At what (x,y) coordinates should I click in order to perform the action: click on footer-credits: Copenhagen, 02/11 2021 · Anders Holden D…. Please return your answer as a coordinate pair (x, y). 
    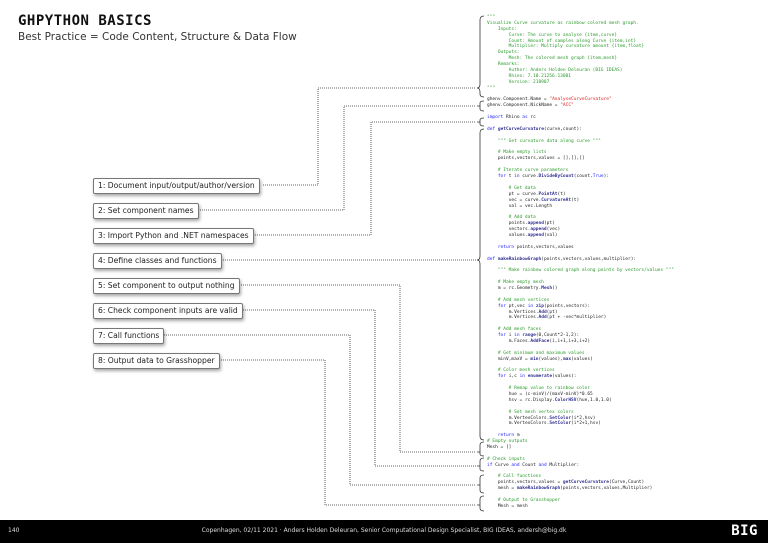
    Looking at the image, I should click on (384, 530).